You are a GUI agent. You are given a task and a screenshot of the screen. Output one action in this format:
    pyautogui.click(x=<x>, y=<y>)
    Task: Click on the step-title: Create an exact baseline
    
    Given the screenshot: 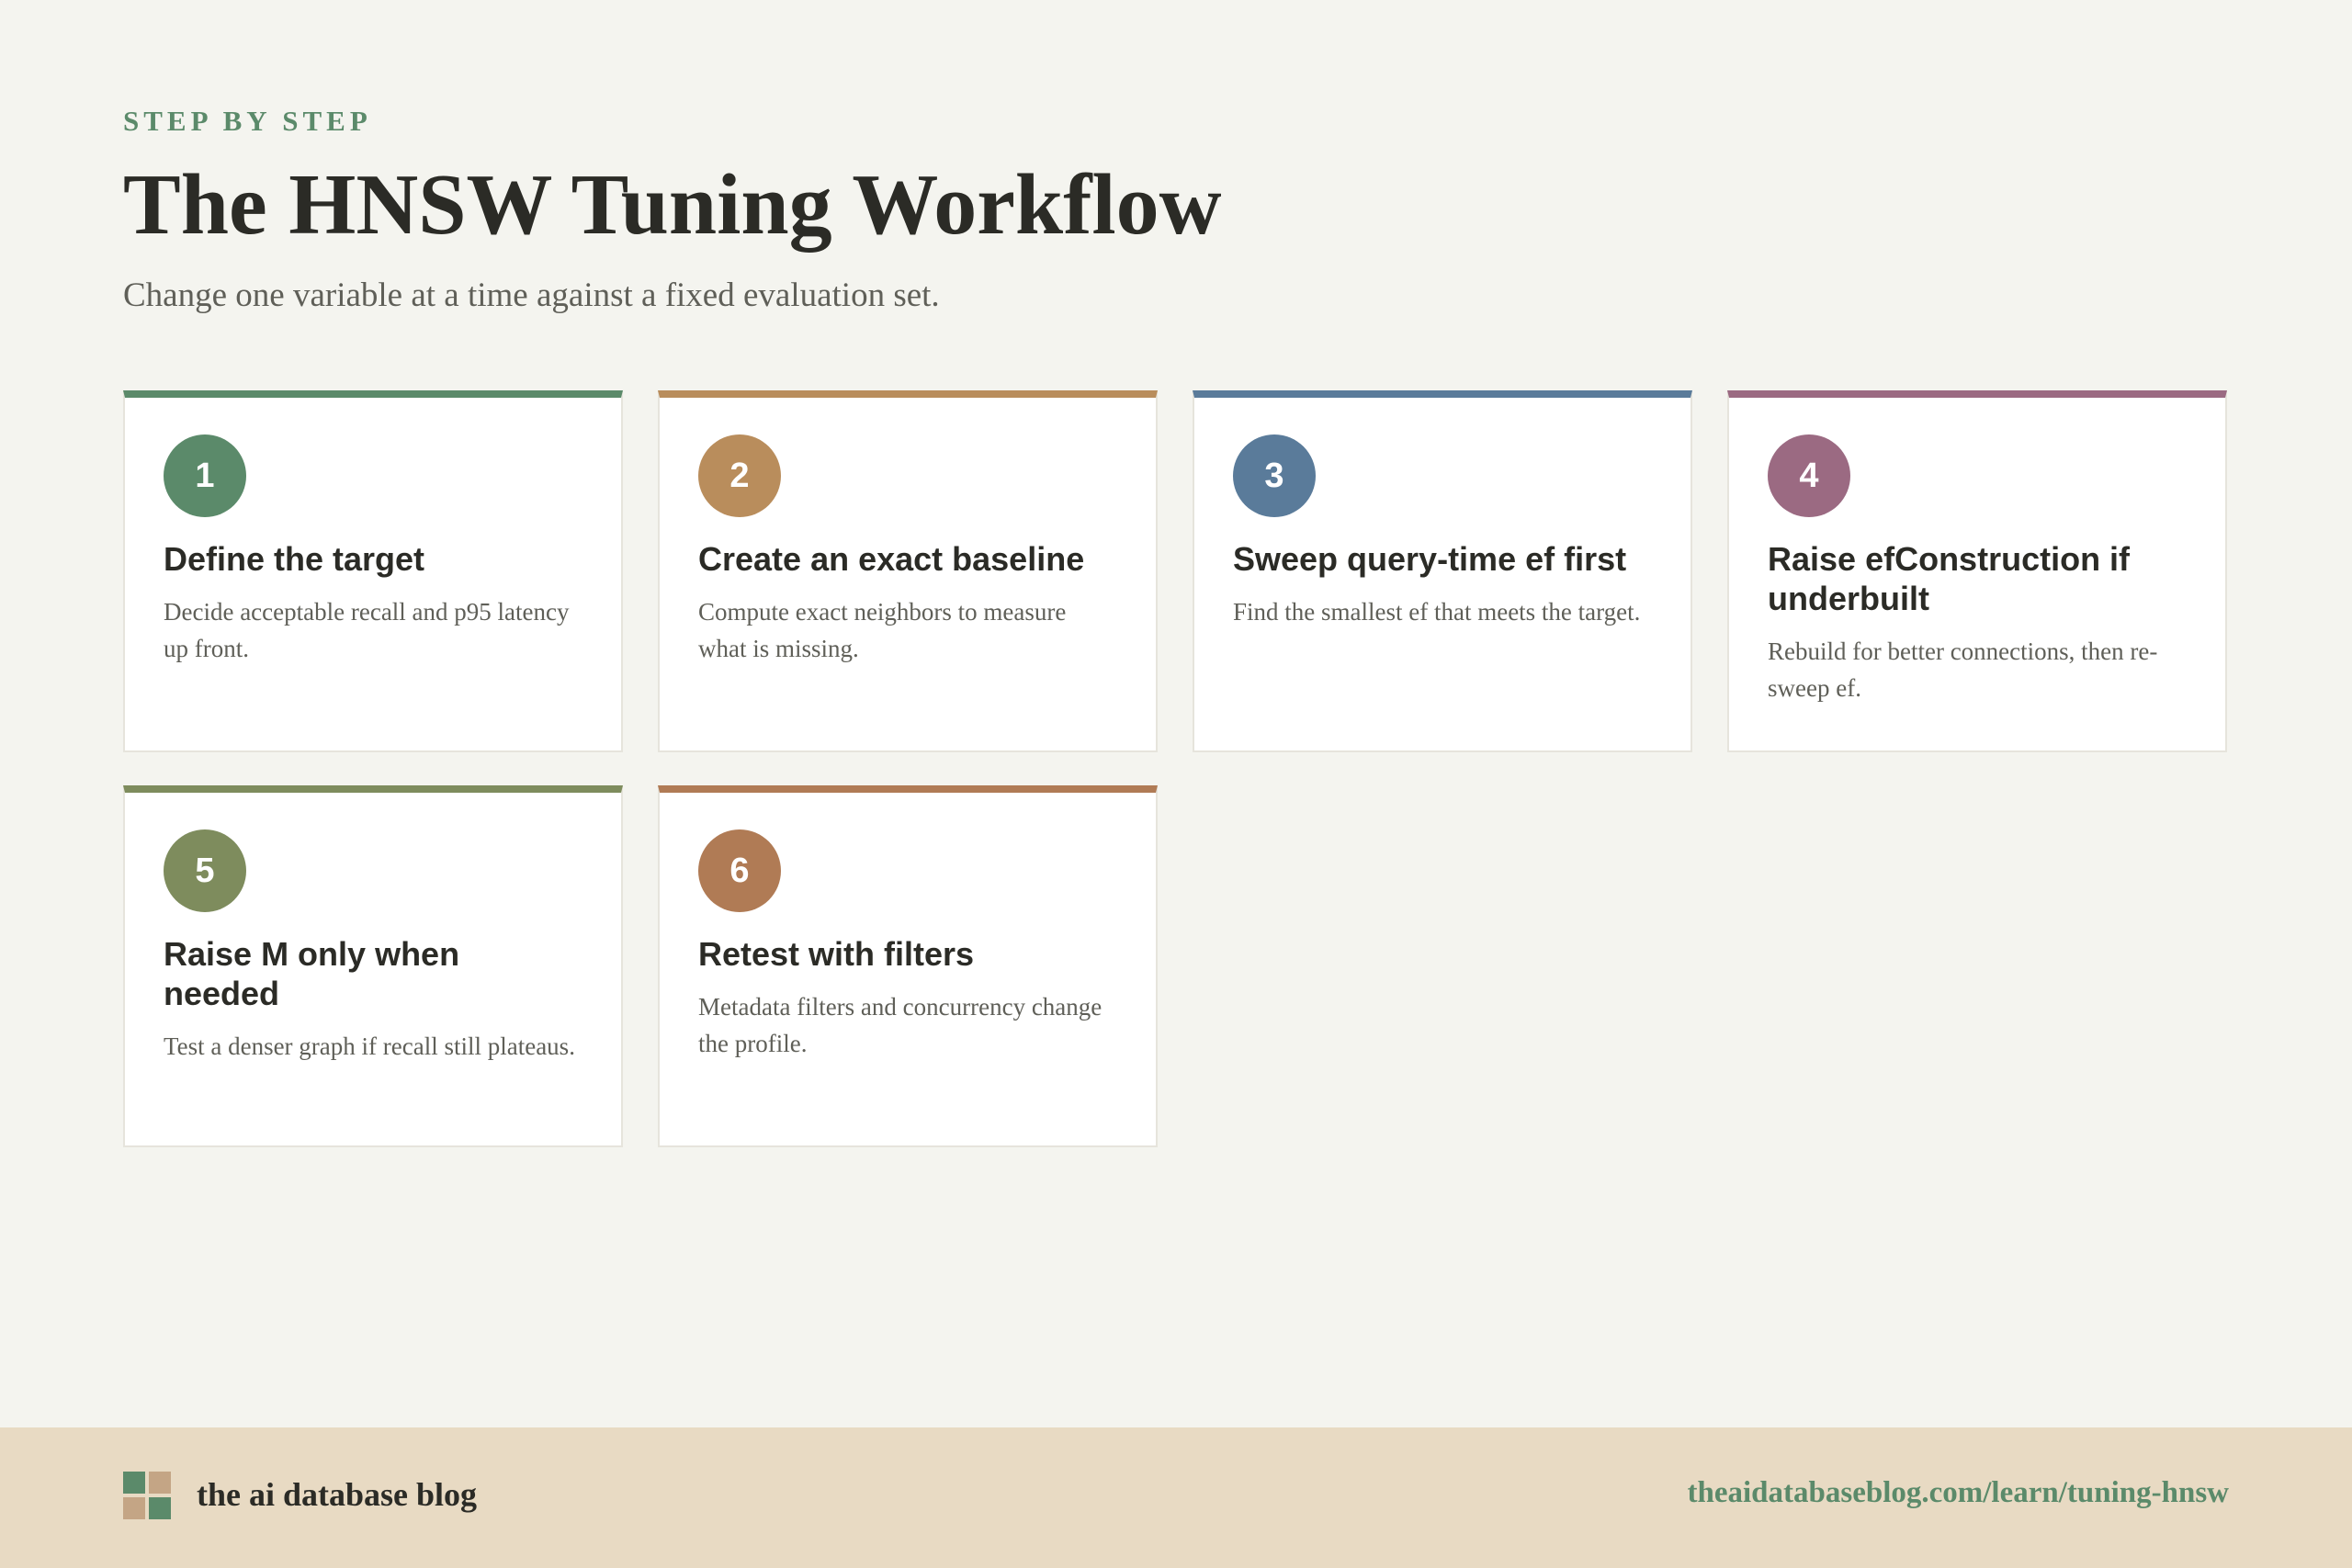 What is the action you would take?
    pyautogui.click(x=891, y=559)
    